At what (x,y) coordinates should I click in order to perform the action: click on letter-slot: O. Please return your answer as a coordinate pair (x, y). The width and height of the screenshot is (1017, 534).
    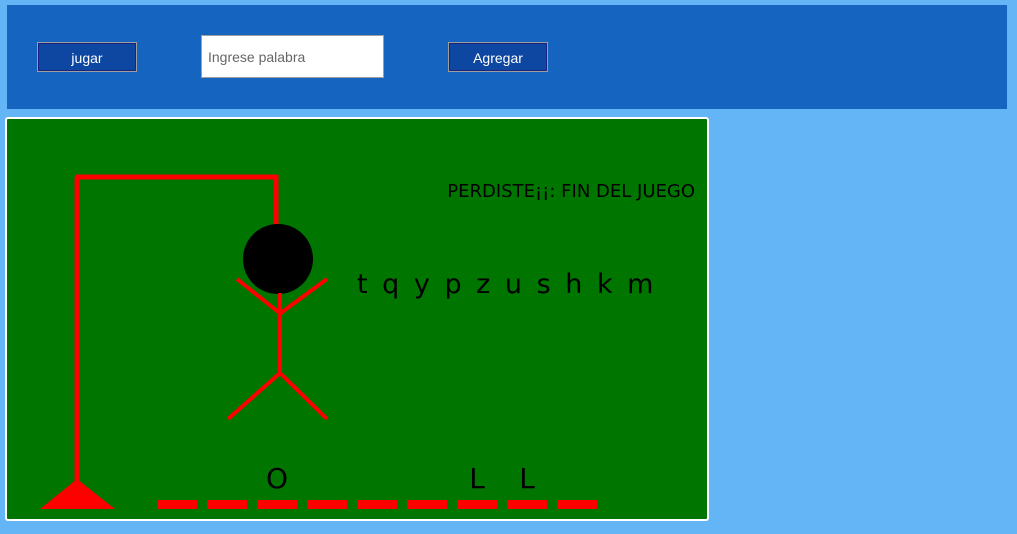
    Looking at the image, I should click on (277, 478).